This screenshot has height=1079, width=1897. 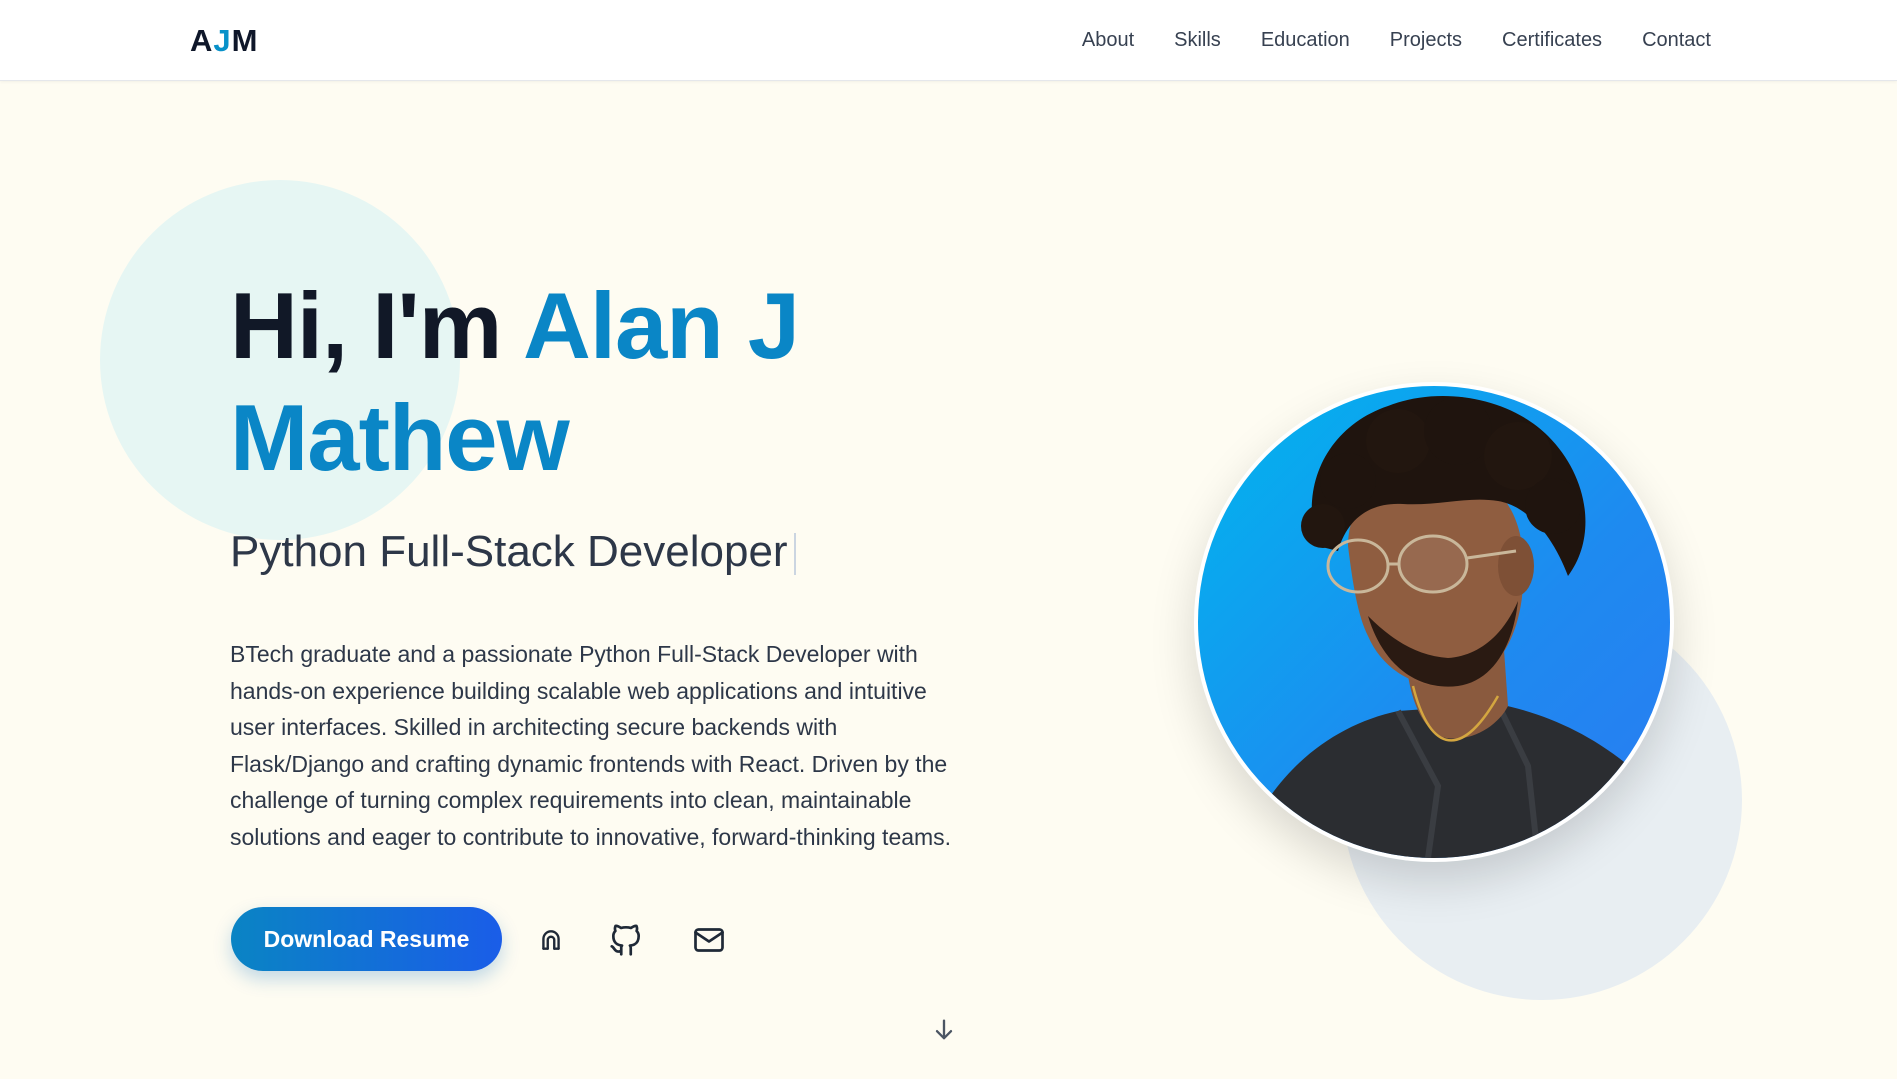 I want to click on magnet-icon, so click(x=551, y=940).